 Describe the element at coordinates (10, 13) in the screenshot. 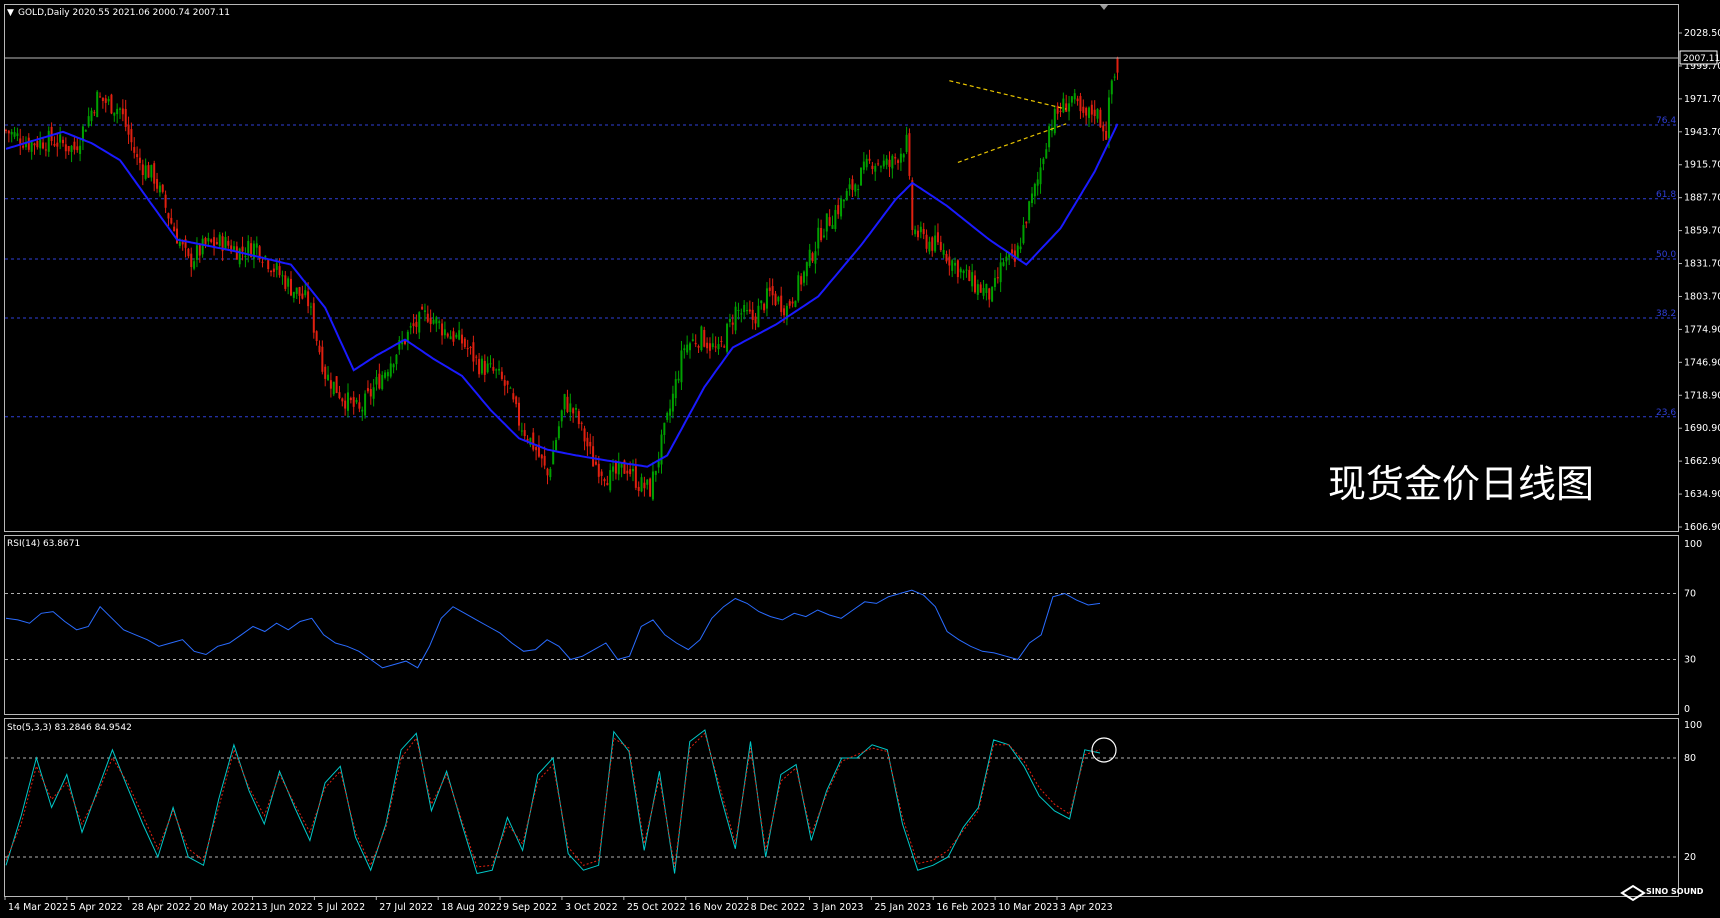

I see `collapse-triangle-icon: ▼` at that location.